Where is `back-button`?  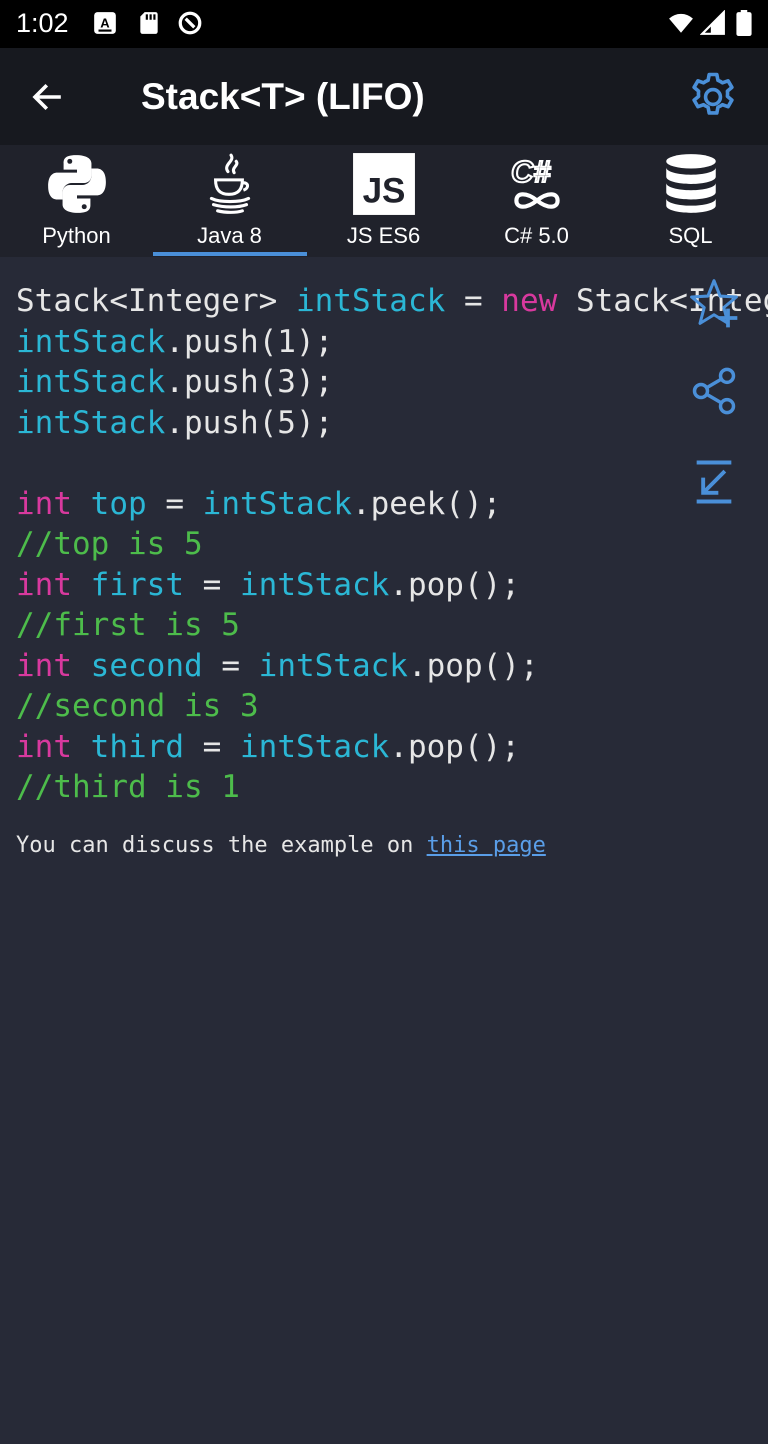
back-button is located at coordinates (47, 97).